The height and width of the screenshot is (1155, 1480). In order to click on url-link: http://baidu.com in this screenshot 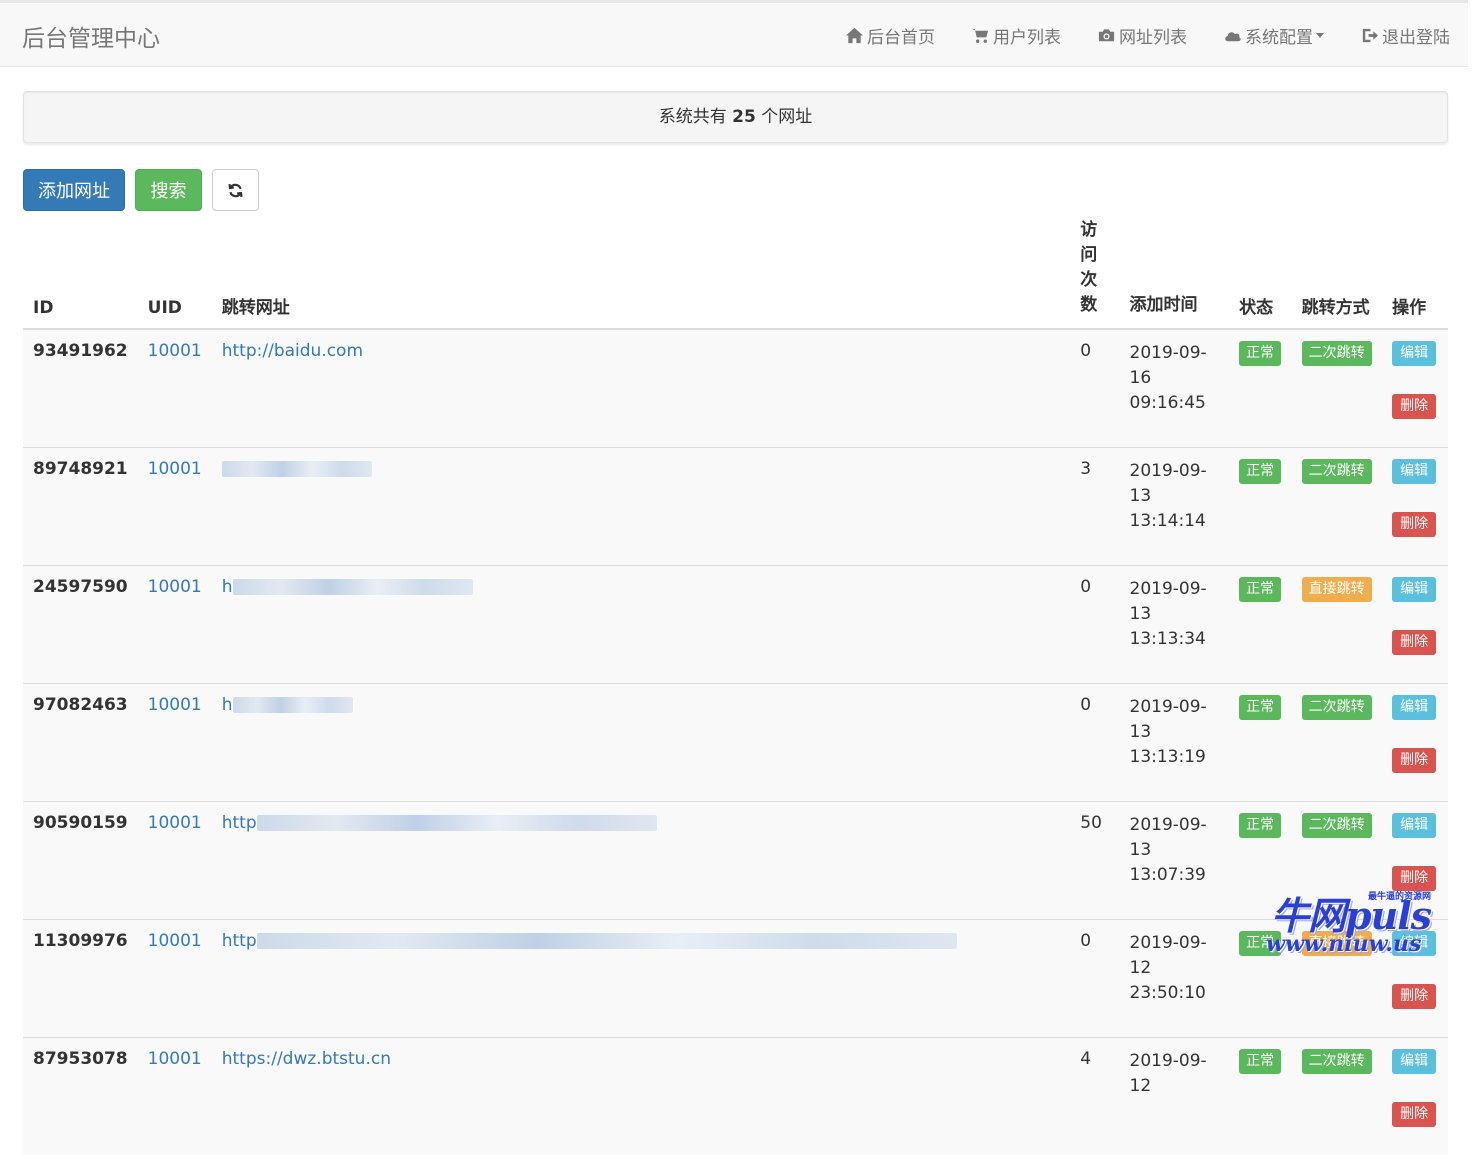, I will do `click(292, 351)`.